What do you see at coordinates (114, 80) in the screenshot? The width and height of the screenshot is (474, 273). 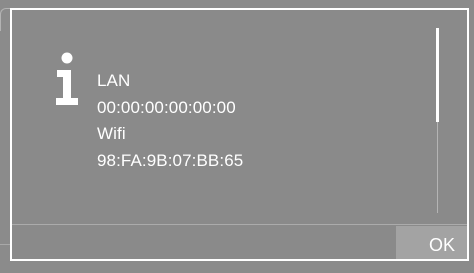 I see `lan-label: LAN` at bounding box center [114, 80].